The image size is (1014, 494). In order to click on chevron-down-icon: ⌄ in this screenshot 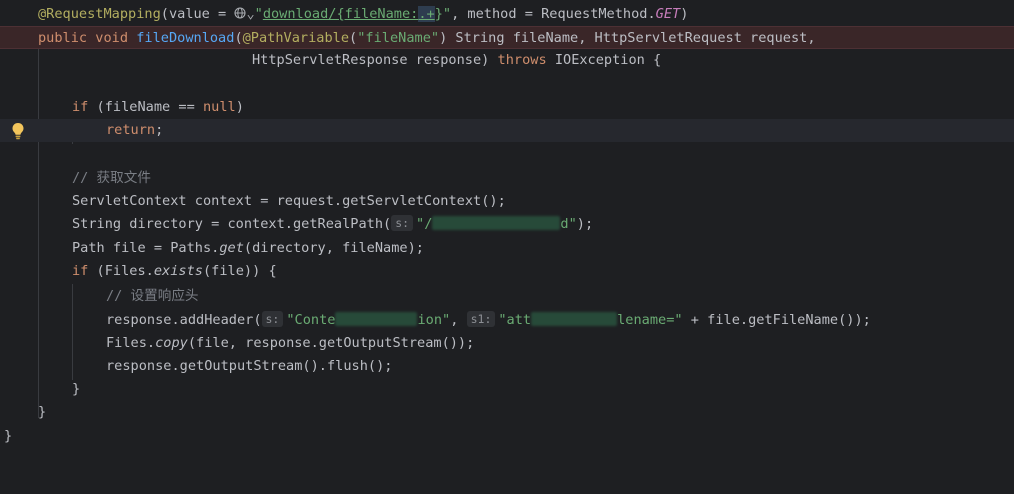, I will do `click(250, 14)`.